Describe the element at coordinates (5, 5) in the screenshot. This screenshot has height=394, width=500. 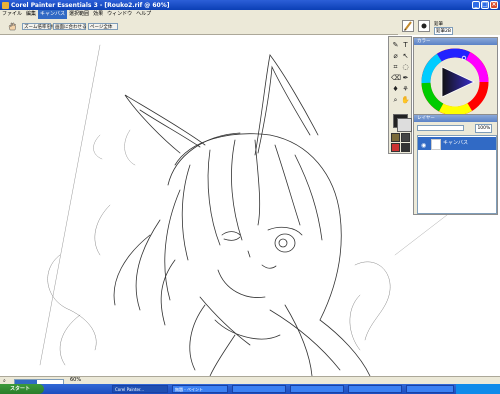
I see `app-icon` at that location.